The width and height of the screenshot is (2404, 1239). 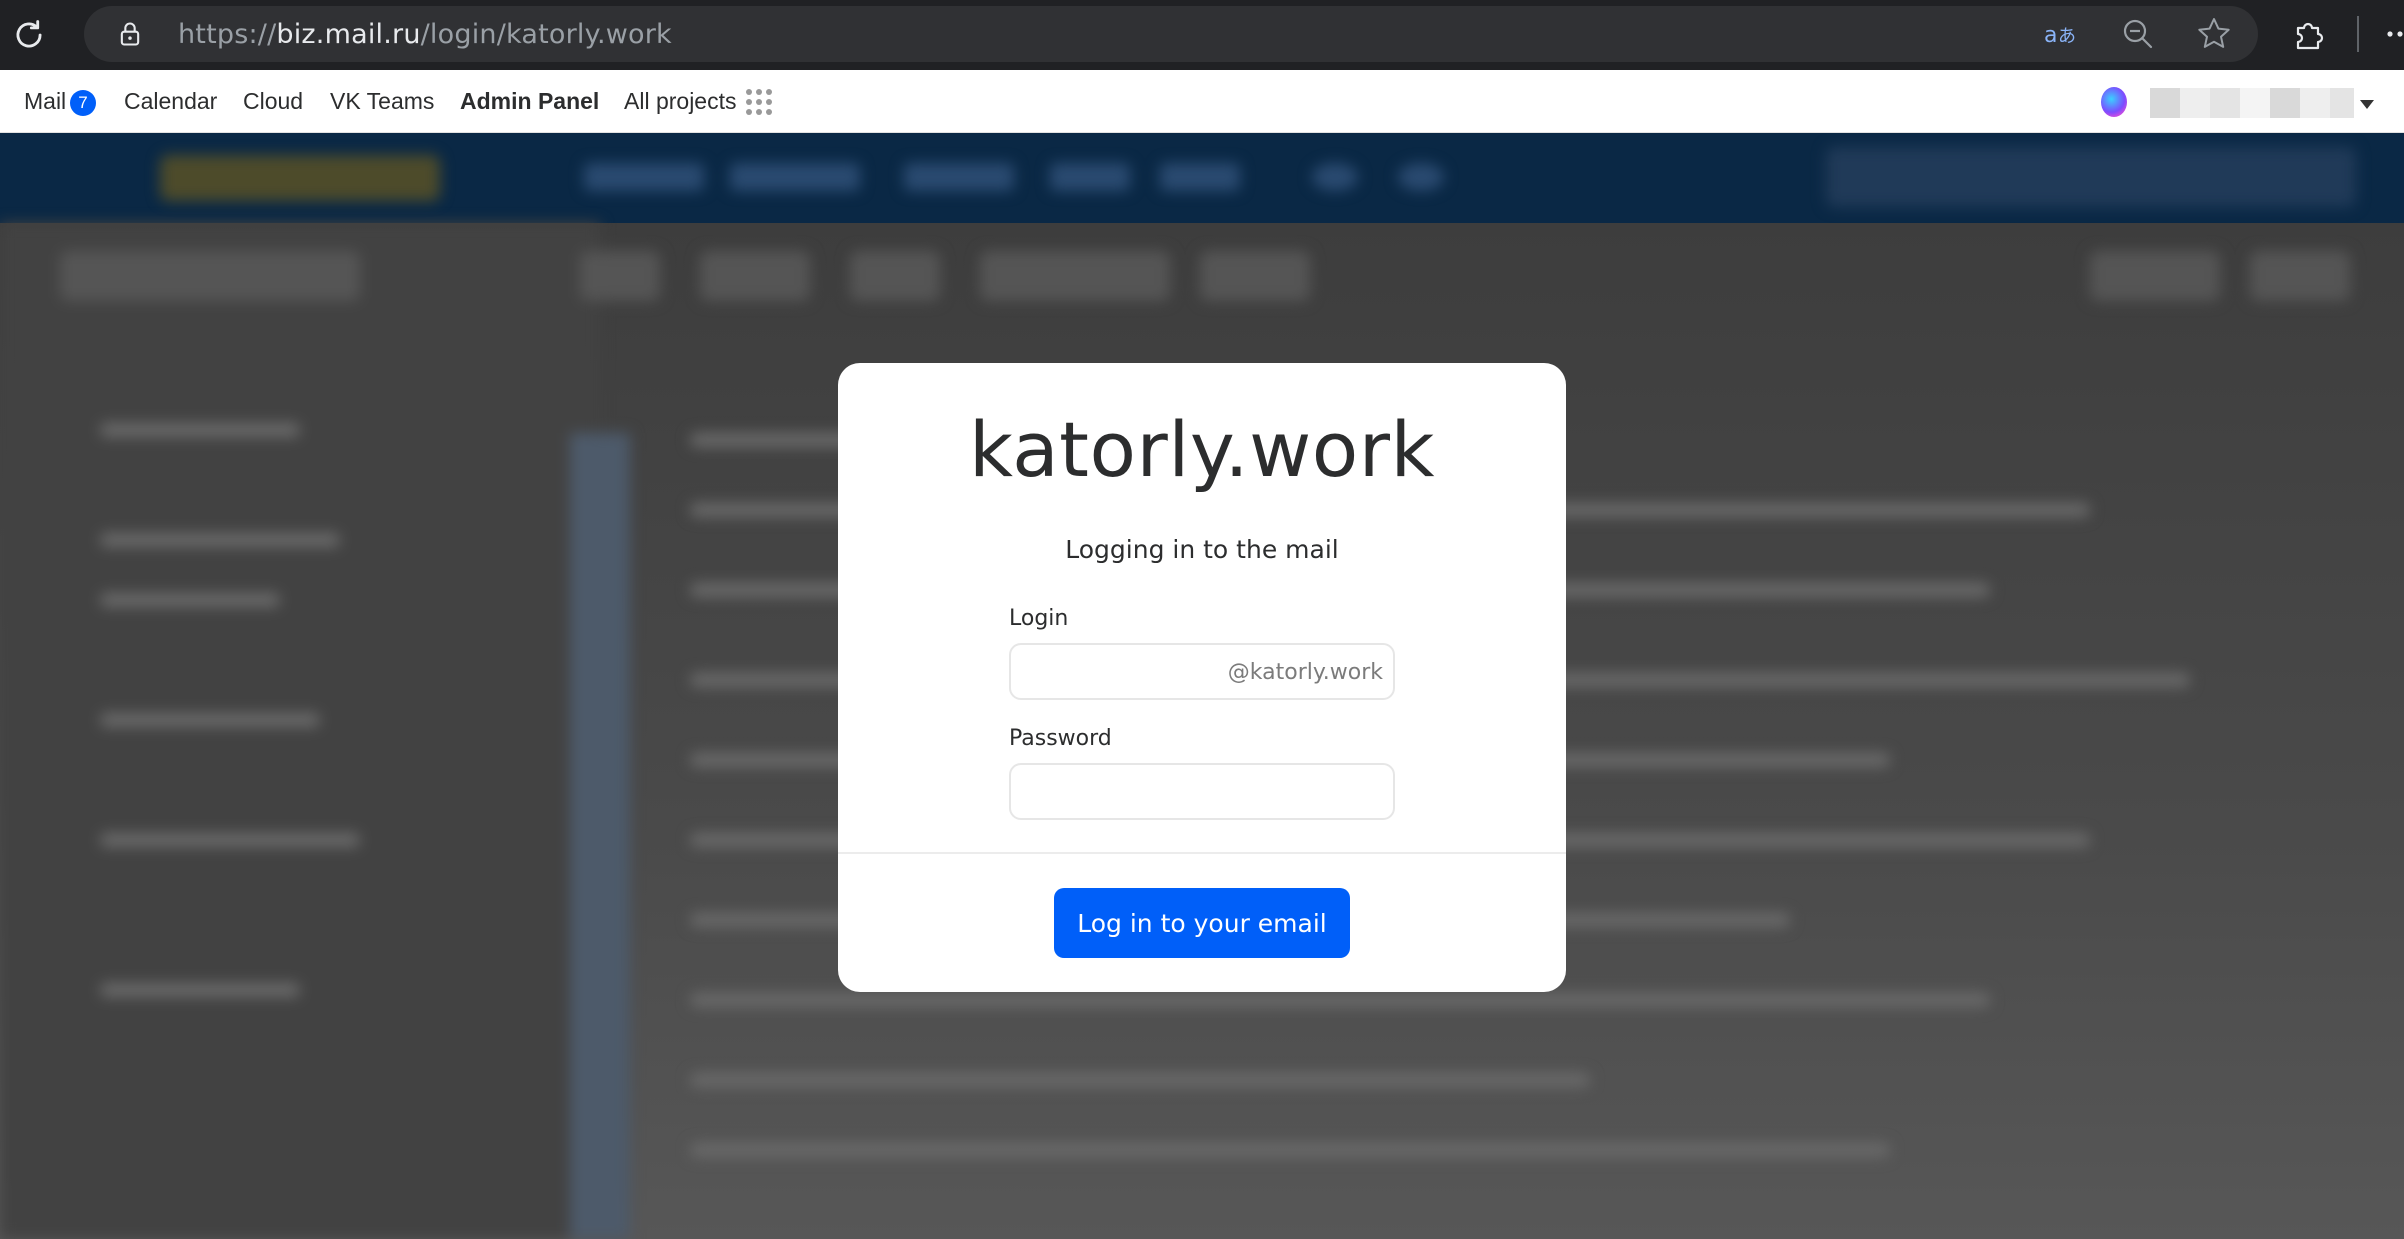 I want to click on domain-title: katorly.work, so click(x=1202, y=449).